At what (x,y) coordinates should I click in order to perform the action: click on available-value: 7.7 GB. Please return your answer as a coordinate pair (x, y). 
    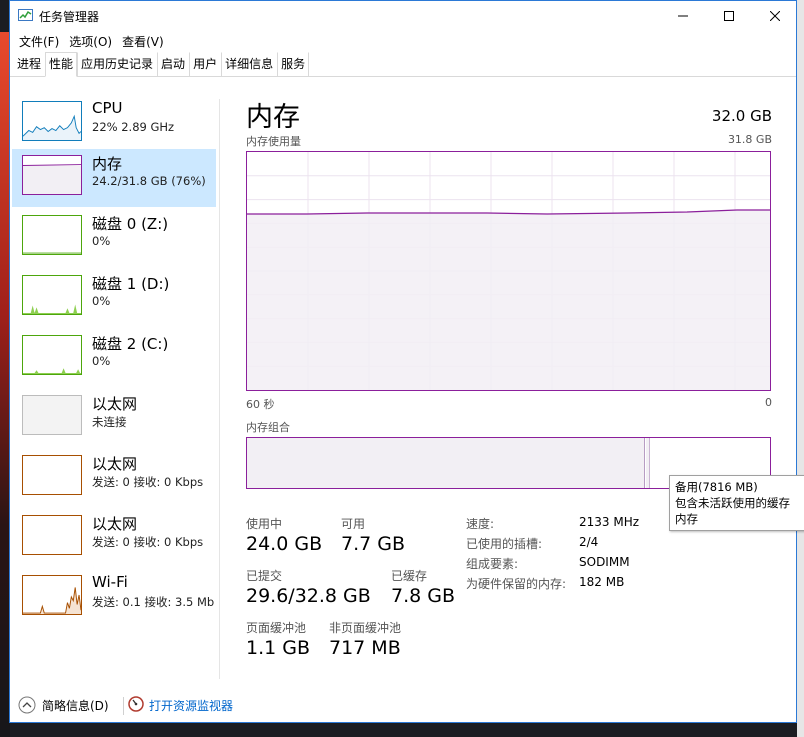
    Looking at the image, I should click on (373, 544).